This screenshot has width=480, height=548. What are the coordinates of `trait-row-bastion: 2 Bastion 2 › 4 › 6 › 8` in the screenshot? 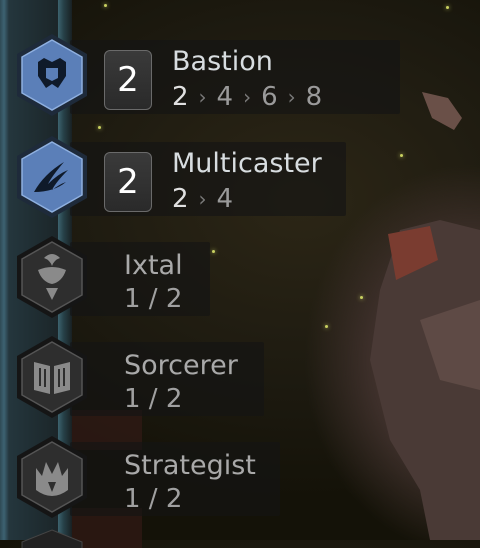 It's located at (210, 77).